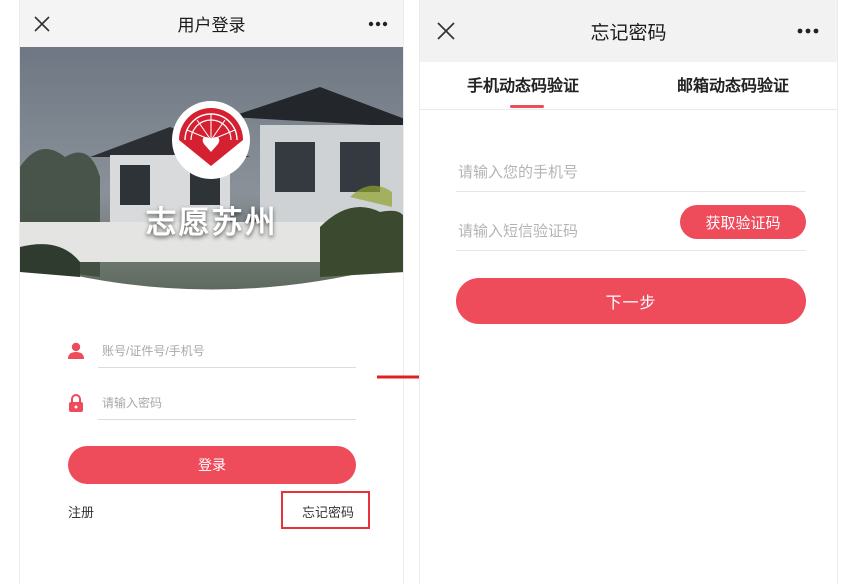  What do you see at coordinates (566, 172) in the screenshot?
I see `phone-number-input` at bounding box center [566, 172].